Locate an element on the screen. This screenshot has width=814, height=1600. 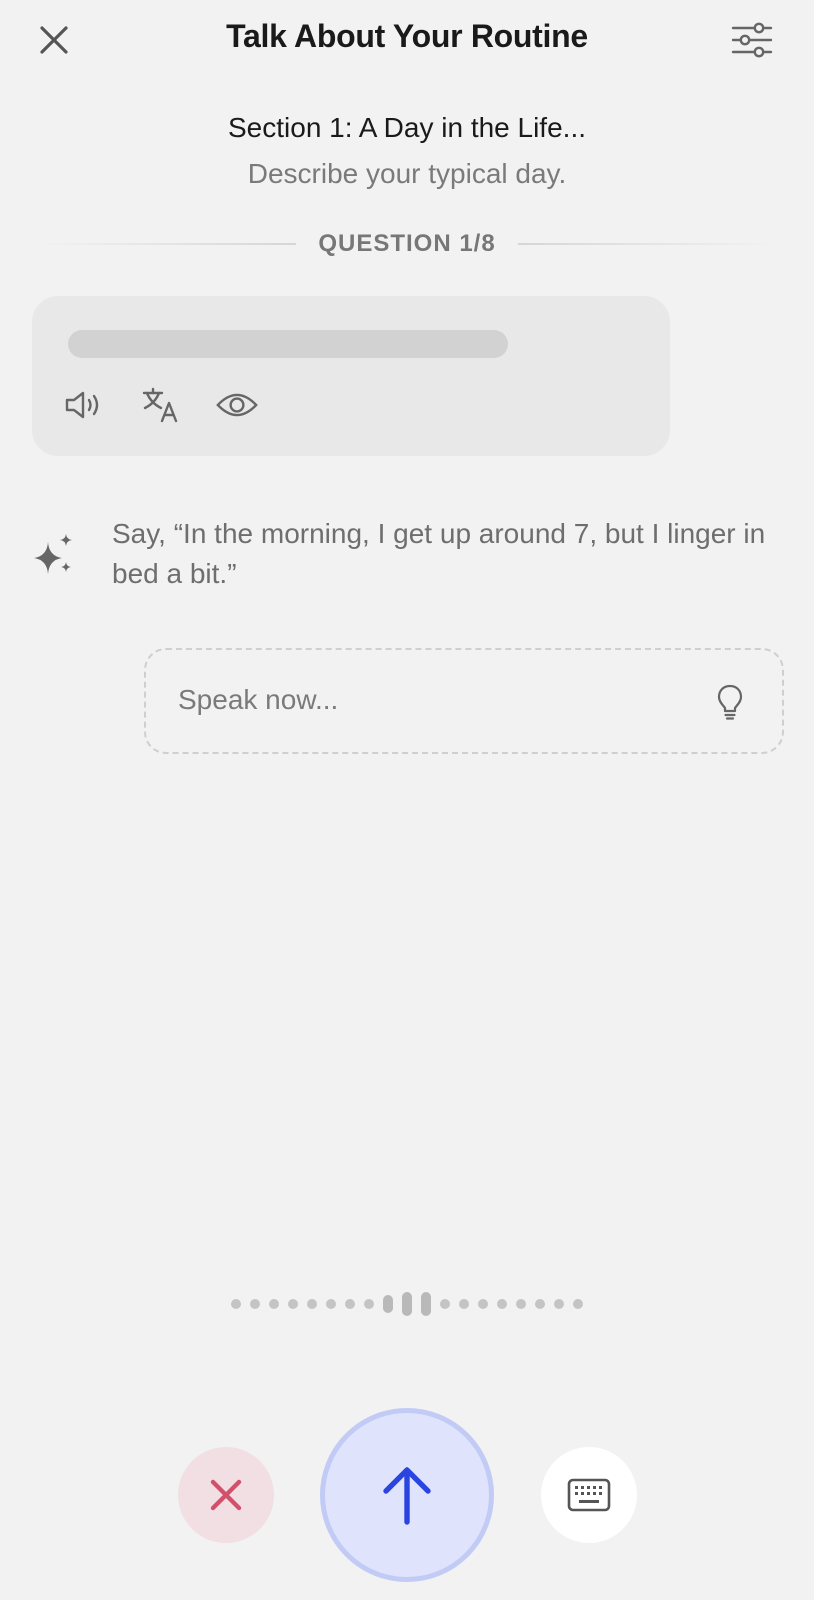
sparkle-icon is located at coordinates (53, 554).